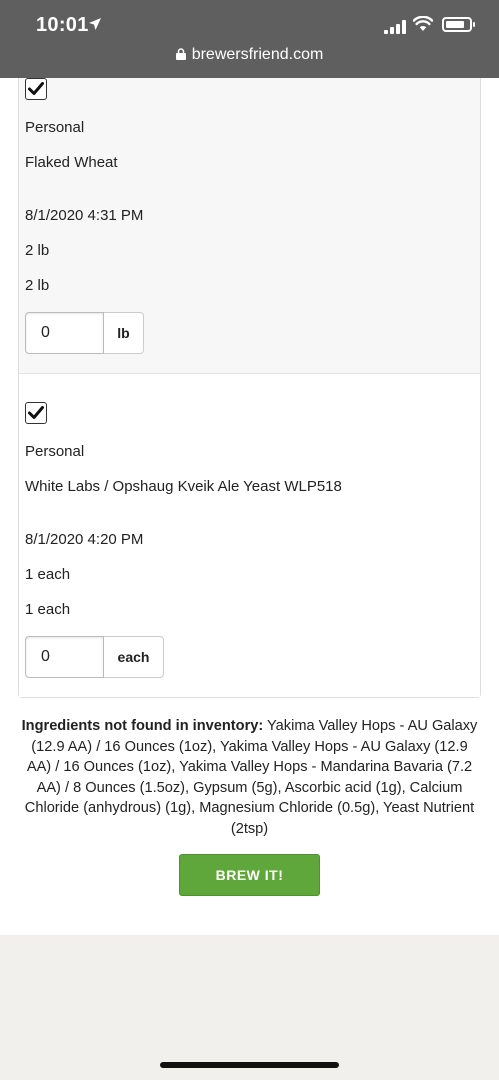 The height and width of the screenshot is (1080, 499). I want to click on item-name: Flaked Wheat, so click(71, 162).